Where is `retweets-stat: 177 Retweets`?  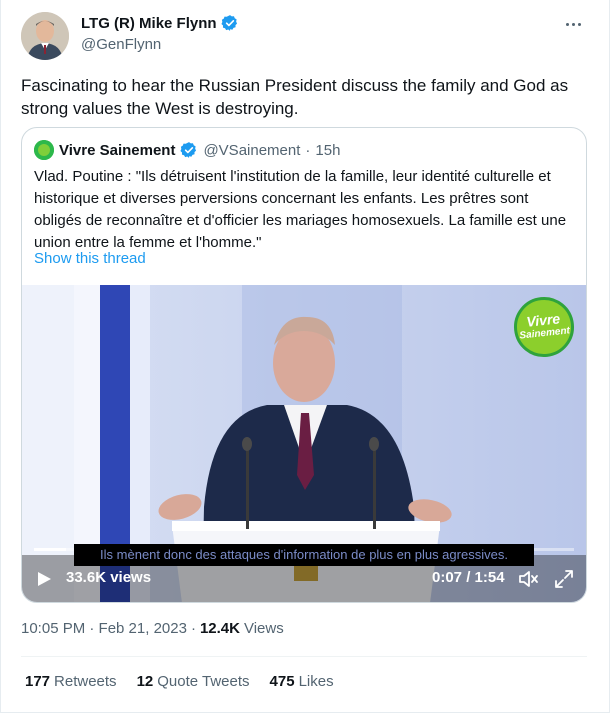
retweets-stat: 177 Retweets is located at coordinates (71, 681).